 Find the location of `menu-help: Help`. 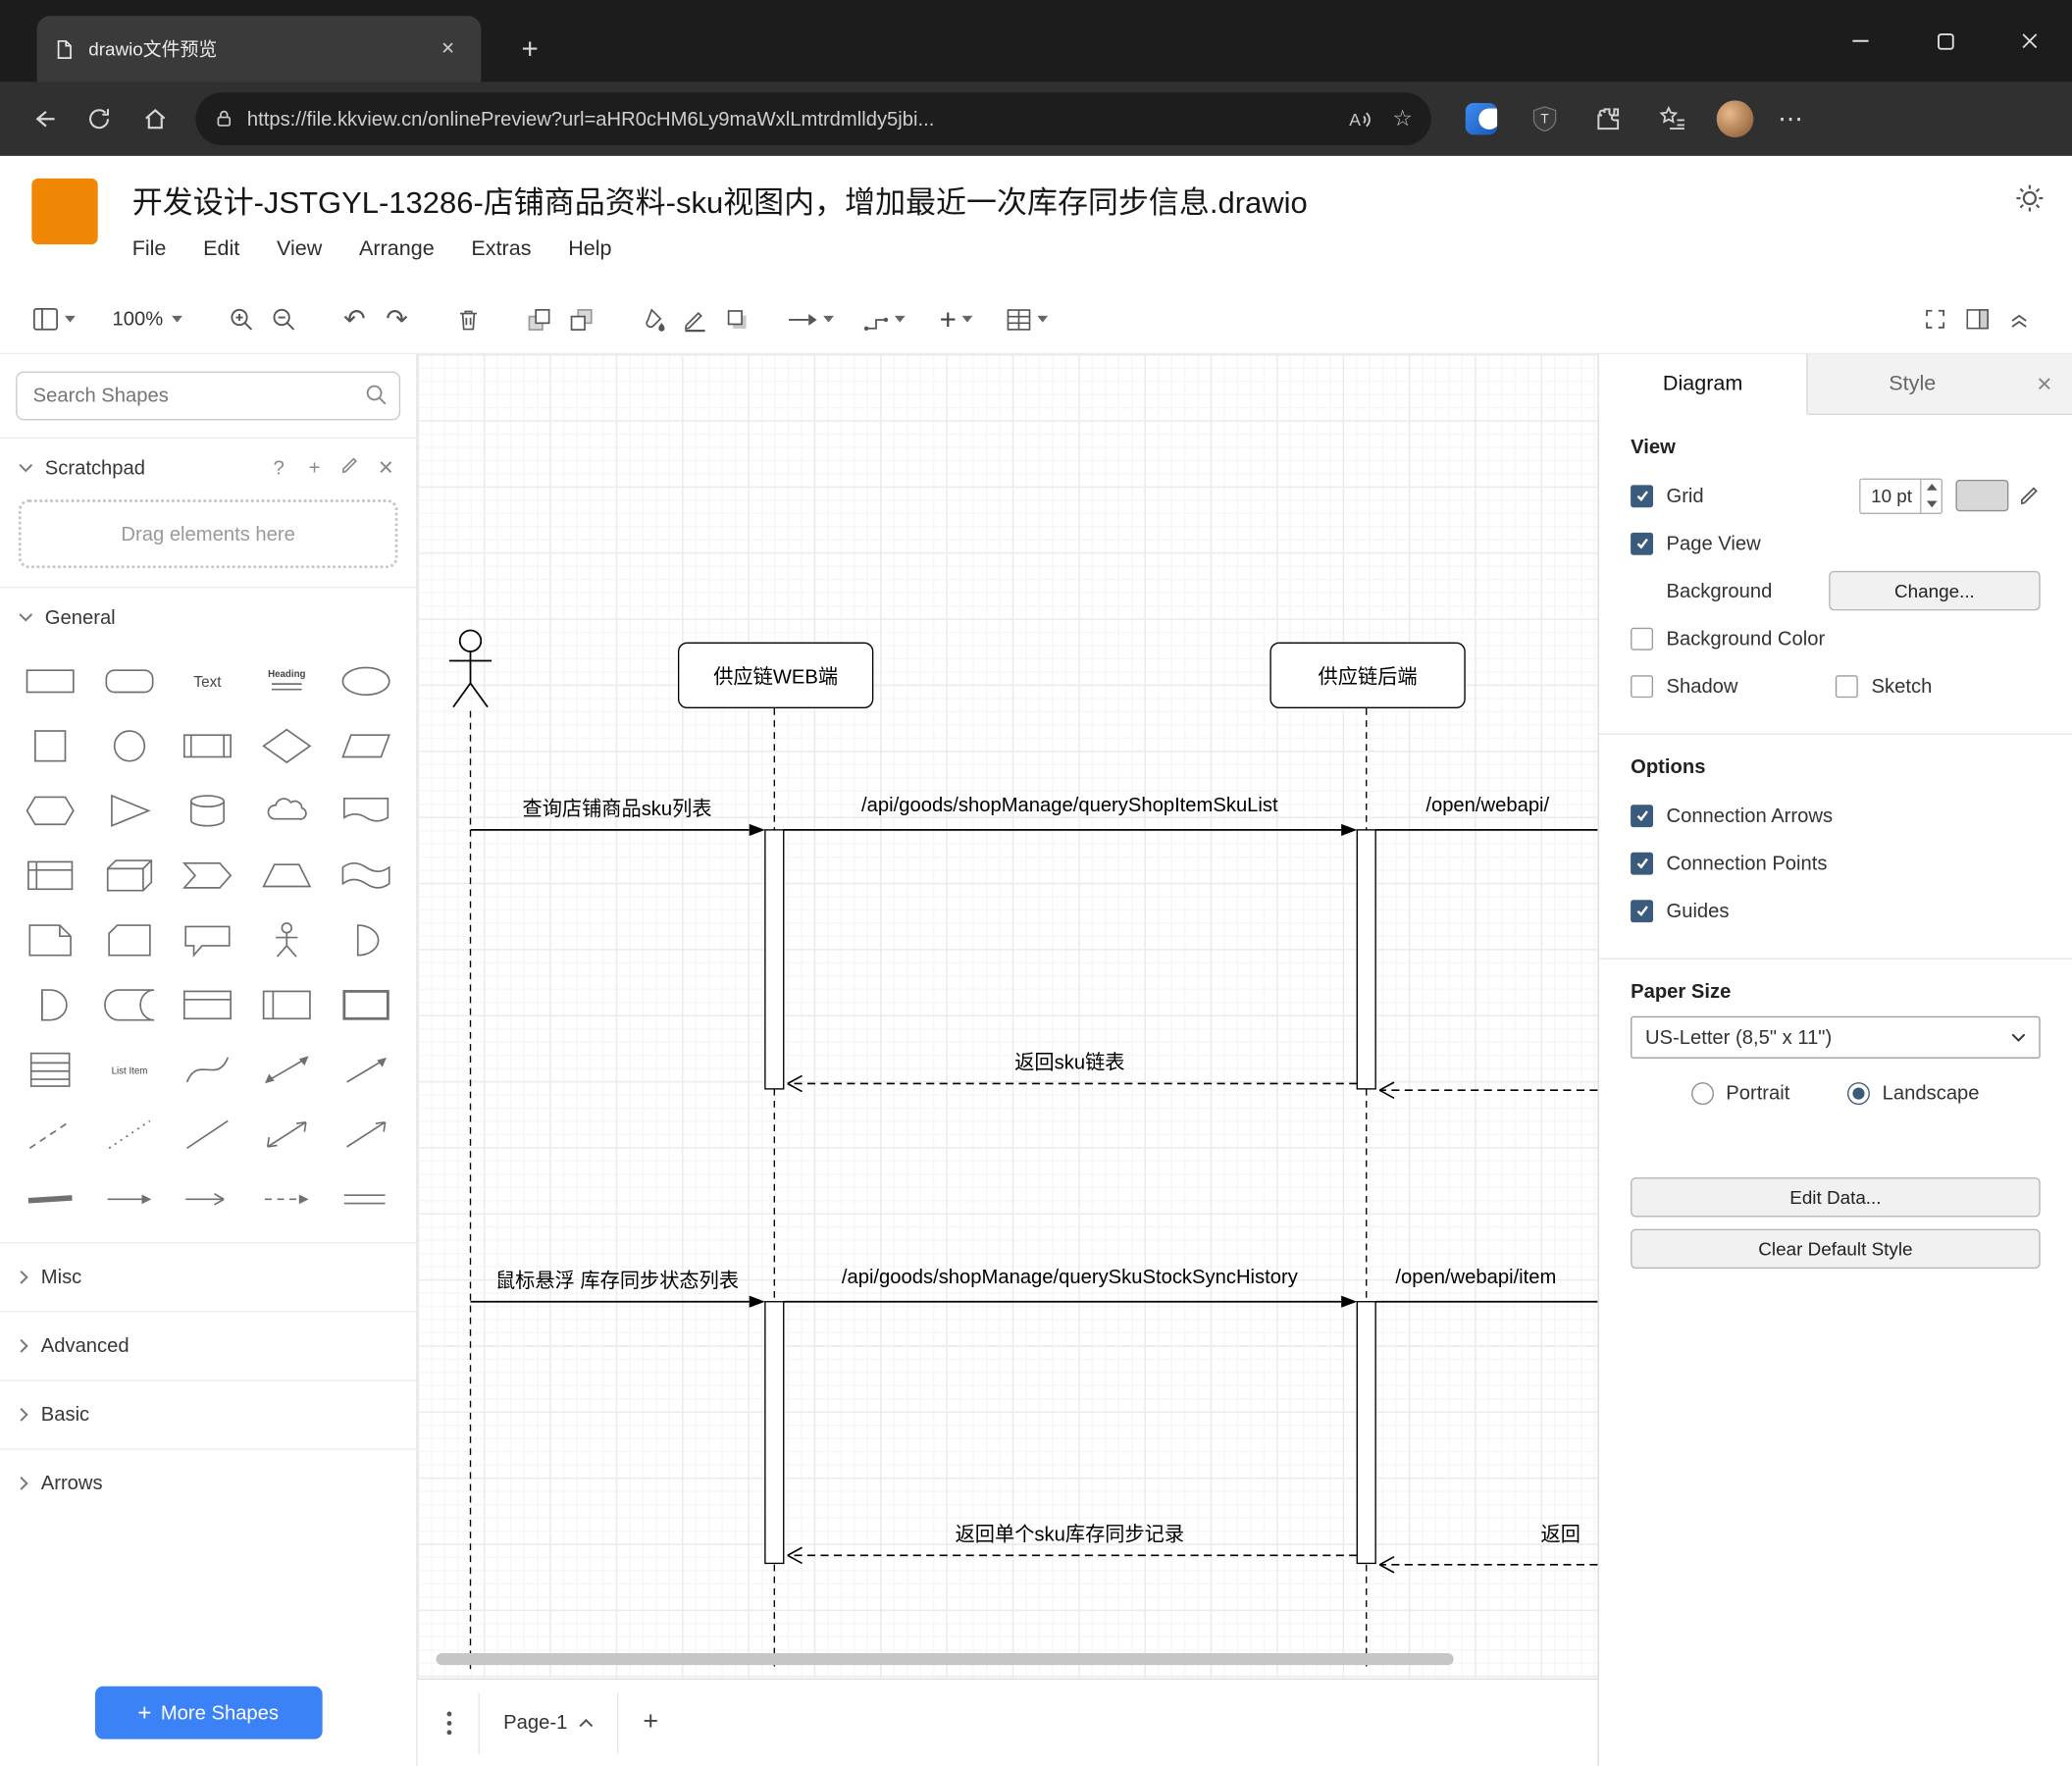

menu-help: Help is located at coordinates (589, 249).